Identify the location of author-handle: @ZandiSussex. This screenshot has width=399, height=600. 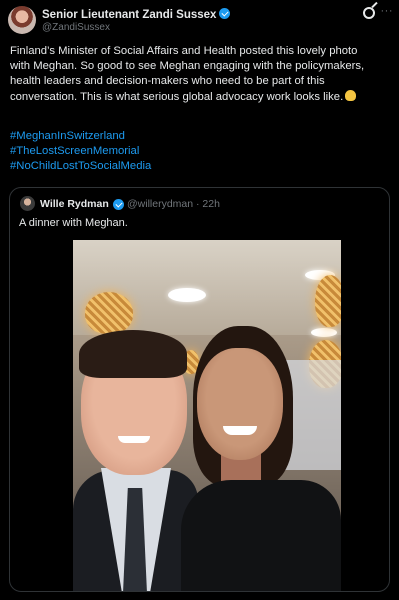
(76, 27).